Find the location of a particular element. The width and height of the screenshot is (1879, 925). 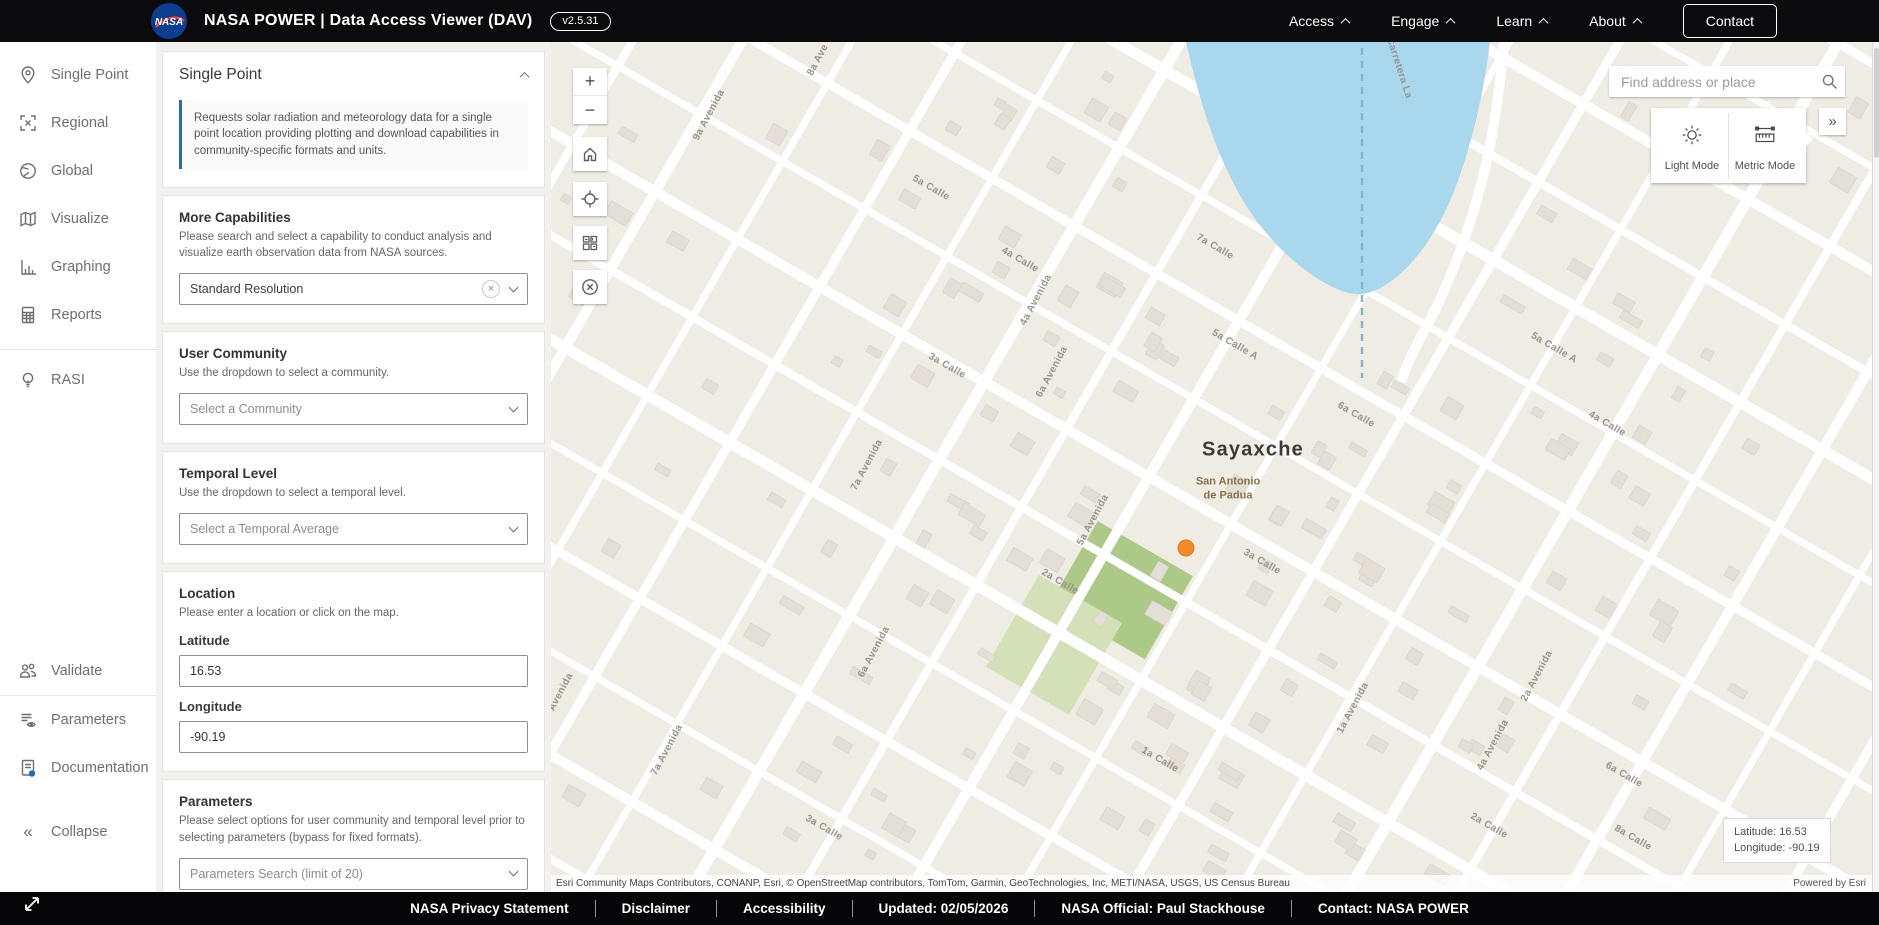

locate-button is located at coordinates (590, 199).